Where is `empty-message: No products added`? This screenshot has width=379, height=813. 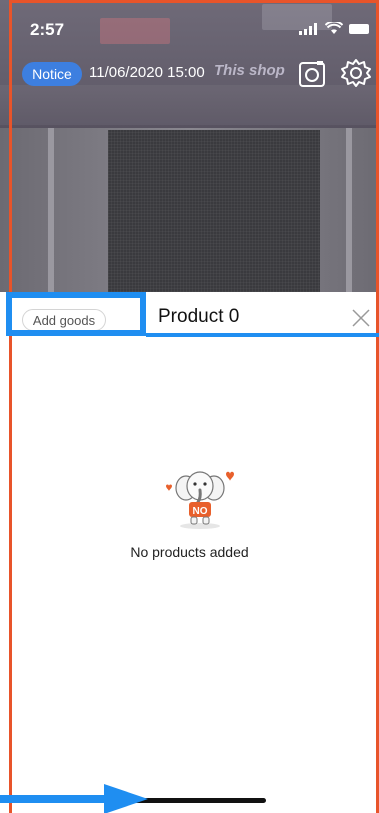 empty-message: No products added is located at coordinates (189, 552).